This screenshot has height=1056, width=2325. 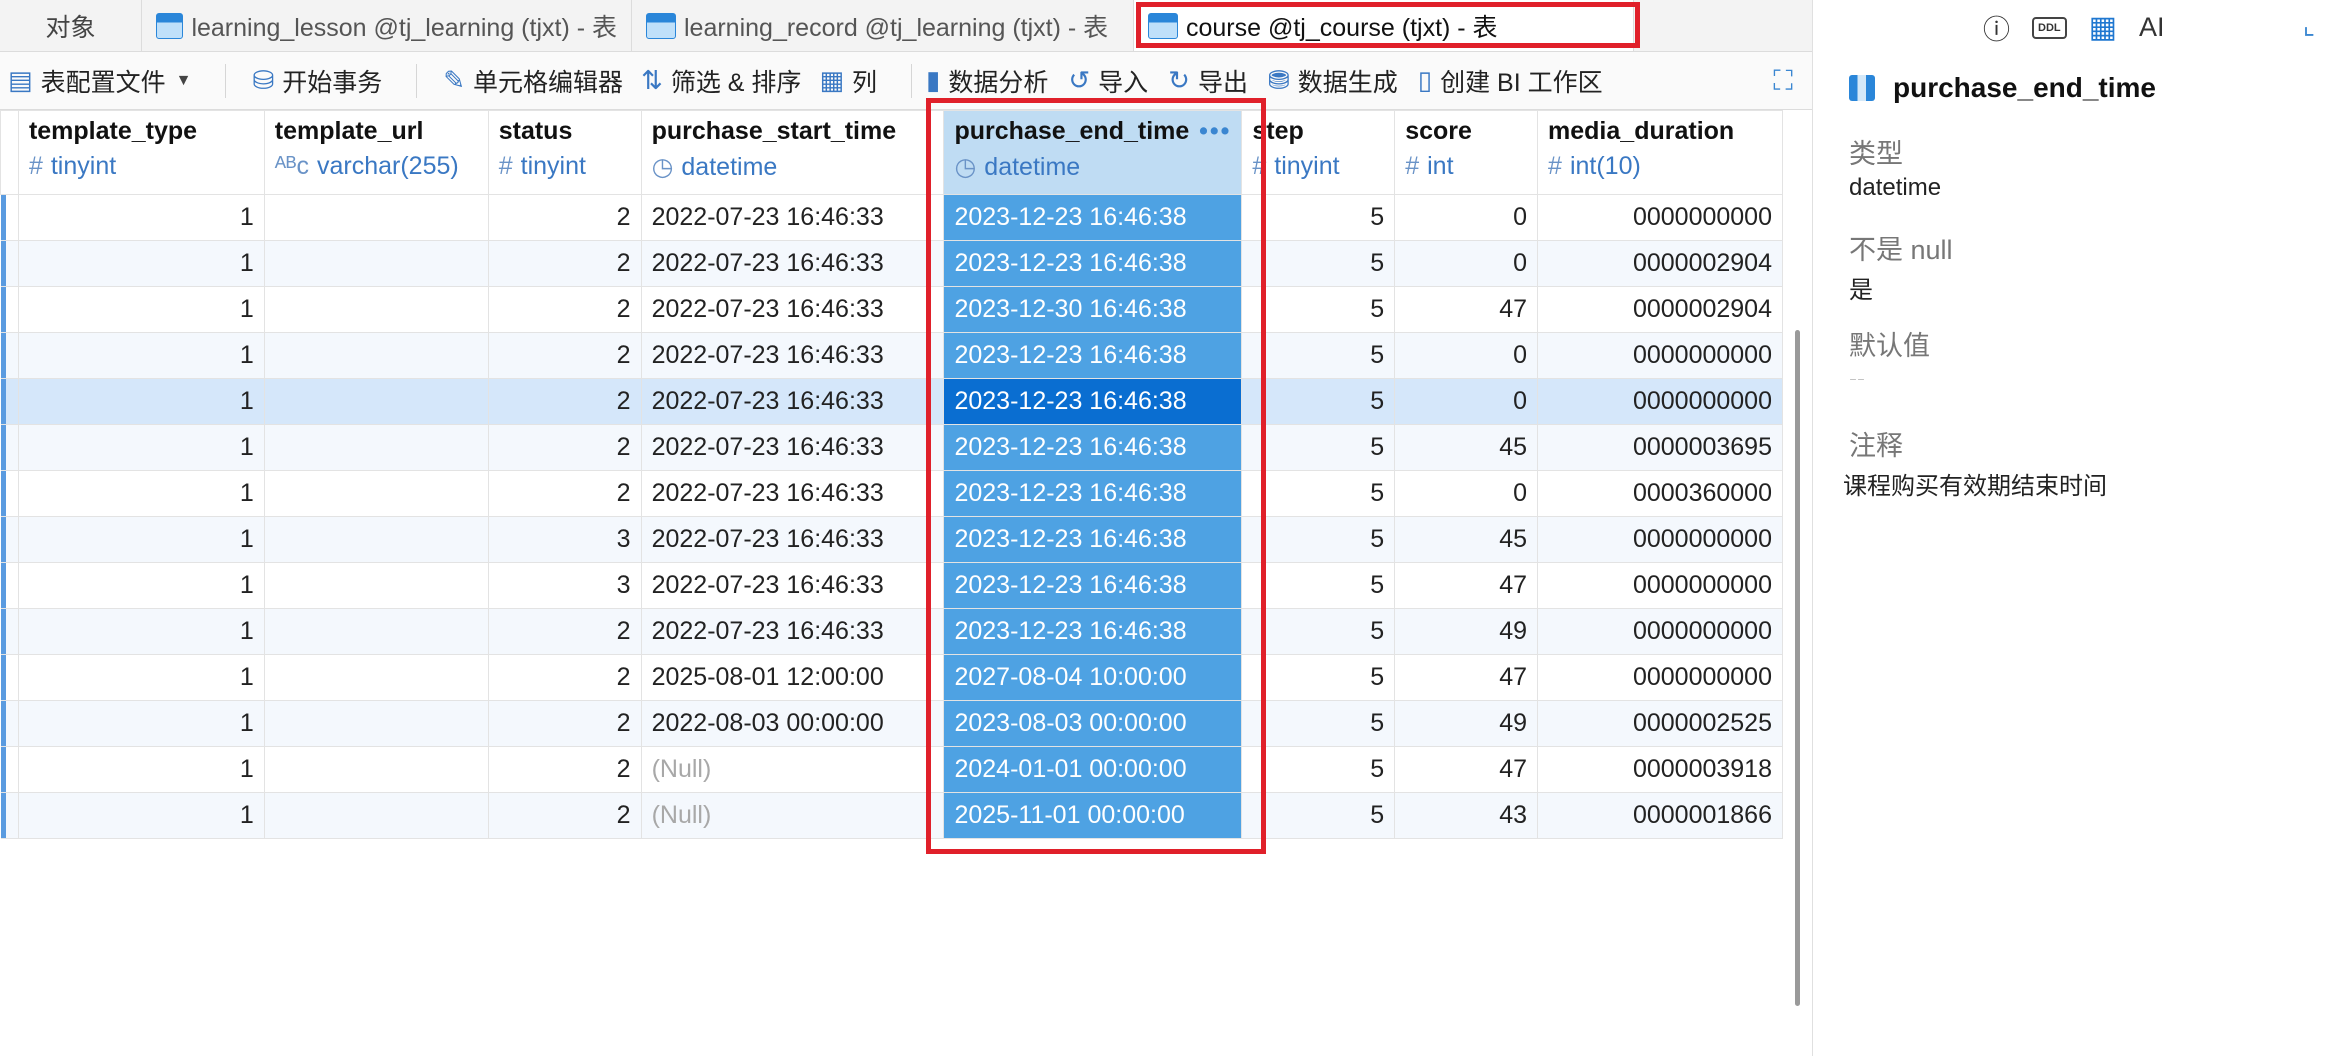 I want to click on cell-purchase-end-time: 2027-08-04 10:00:00, so click(x=1093, y=677).